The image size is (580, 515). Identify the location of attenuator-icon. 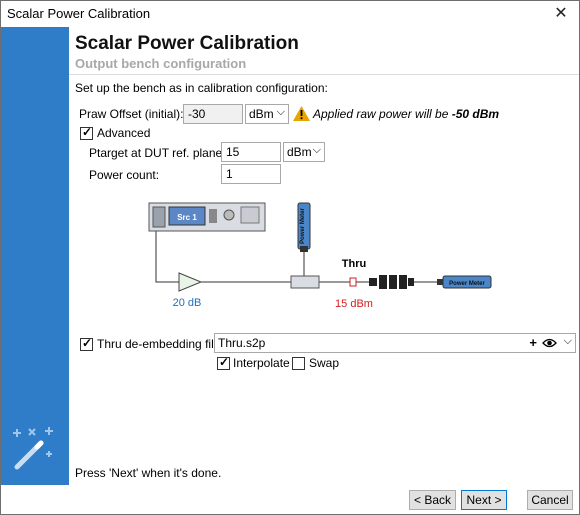
(391, 282).